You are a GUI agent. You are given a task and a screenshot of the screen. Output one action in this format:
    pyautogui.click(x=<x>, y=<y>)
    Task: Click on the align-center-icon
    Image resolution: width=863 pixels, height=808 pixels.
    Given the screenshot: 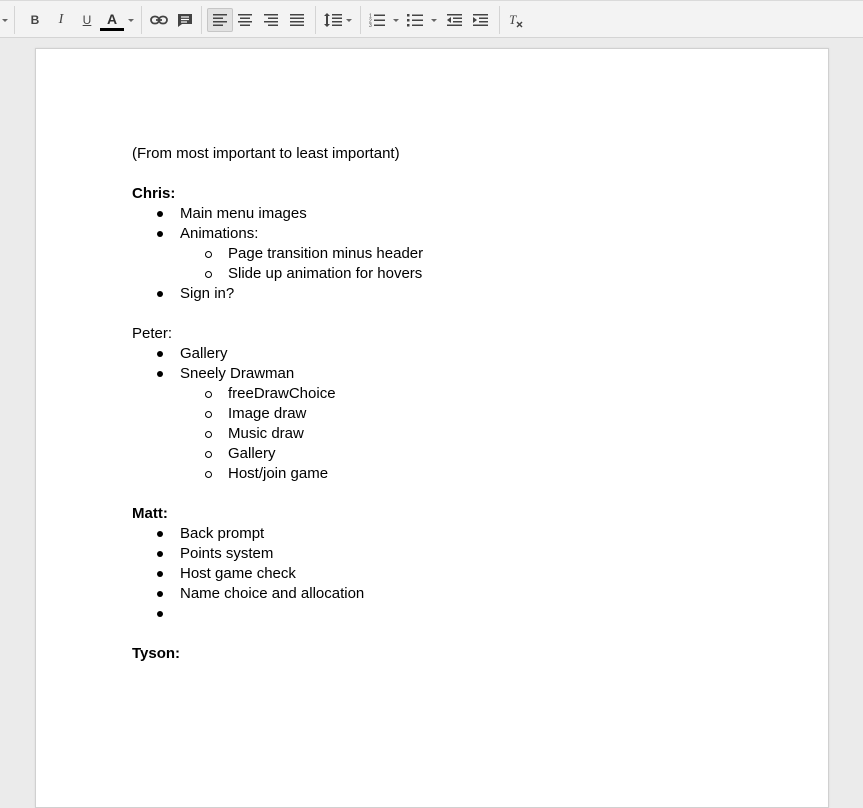 What is the action you would take?
    pyautogui.click(x=245, y=20)
    